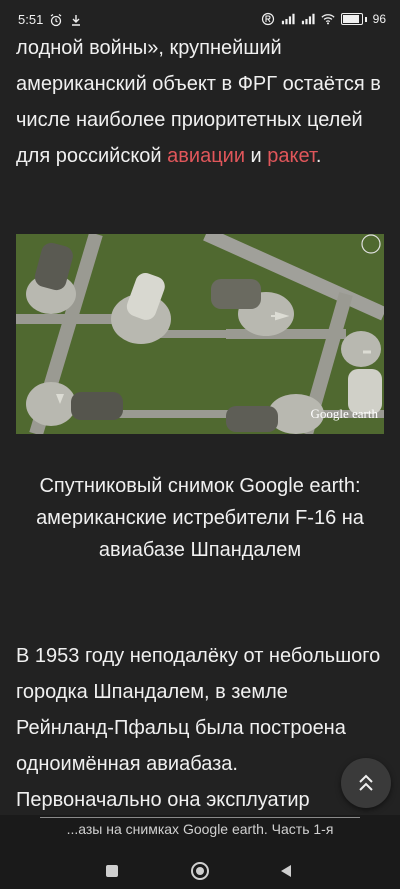  What do you see at coordinates (256, 156) in the screenshot?
I see `paragraph-text-mid: и` at bounding box center [256, 156].